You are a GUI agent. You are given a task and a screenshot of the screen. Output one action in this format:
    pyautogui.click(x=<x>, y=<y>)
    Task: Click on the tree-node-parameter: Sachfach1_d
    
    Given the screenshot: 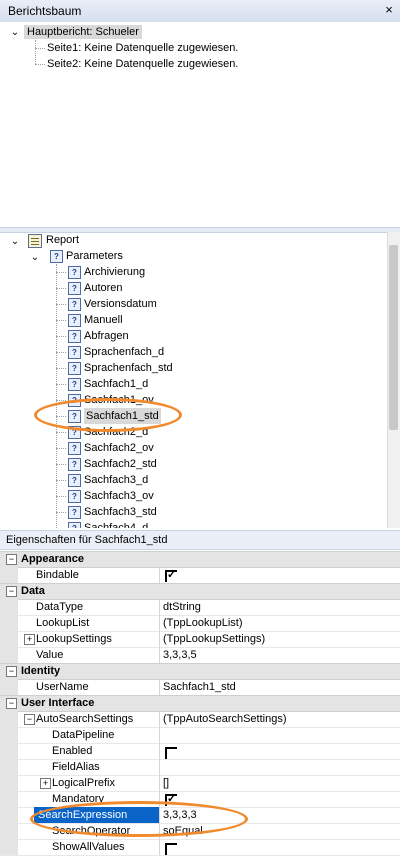 What is the action you would take?
    pyautogui.click(x=116, y=384)
    